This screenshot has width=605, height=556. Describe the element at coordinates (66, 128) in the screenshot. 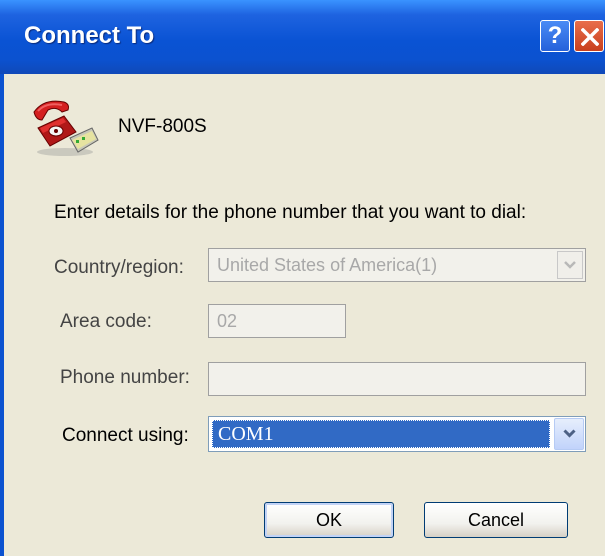

I see `phone-modem-icon` at that location.